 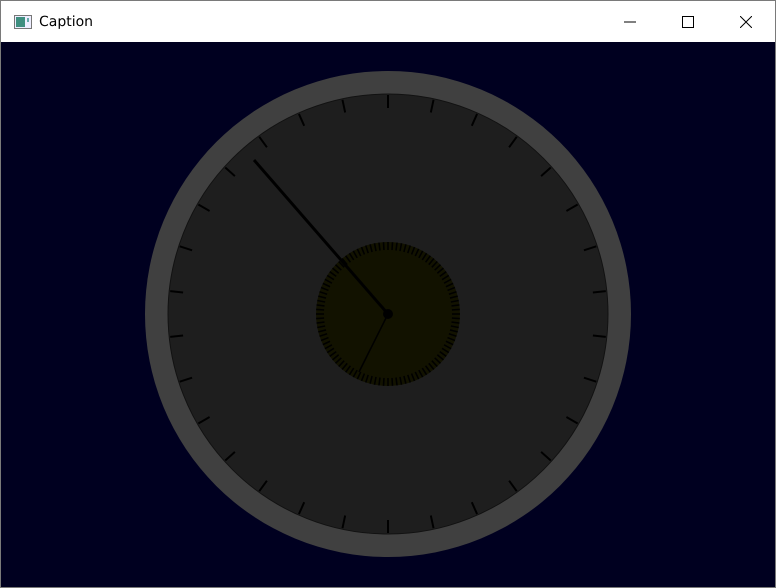 What do you see at coordinates (688, 22) in the screenshot?
I see `maximize-icon` at bounding box center [688, 22].